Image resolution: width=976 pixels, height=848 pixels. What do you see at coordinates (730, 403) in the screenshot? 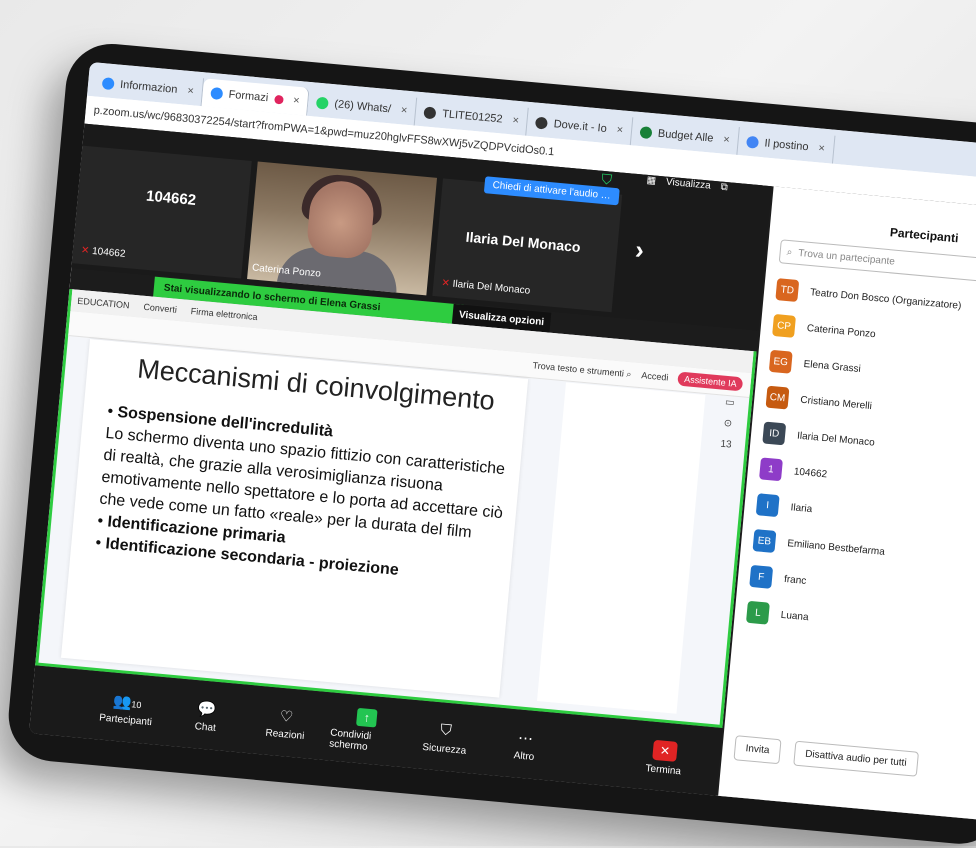
I see `comment-icon: ▭` at bounding box center [730, 403].